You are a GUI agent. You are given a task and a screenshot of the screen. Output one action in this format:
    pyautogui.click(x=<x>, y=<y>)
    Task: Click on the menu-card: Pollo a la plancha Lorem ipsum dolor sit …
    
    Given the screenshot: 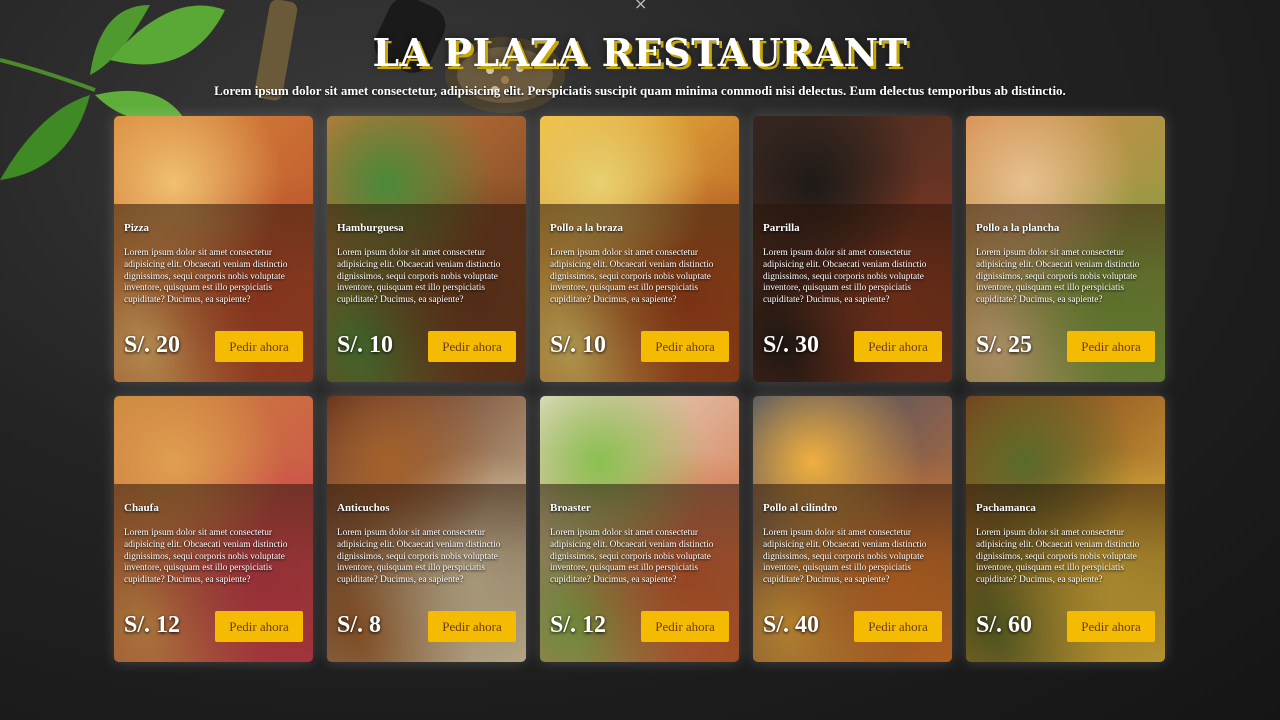 What is the action you would take?
    pyautogui.click(x=1065, y=249)
    